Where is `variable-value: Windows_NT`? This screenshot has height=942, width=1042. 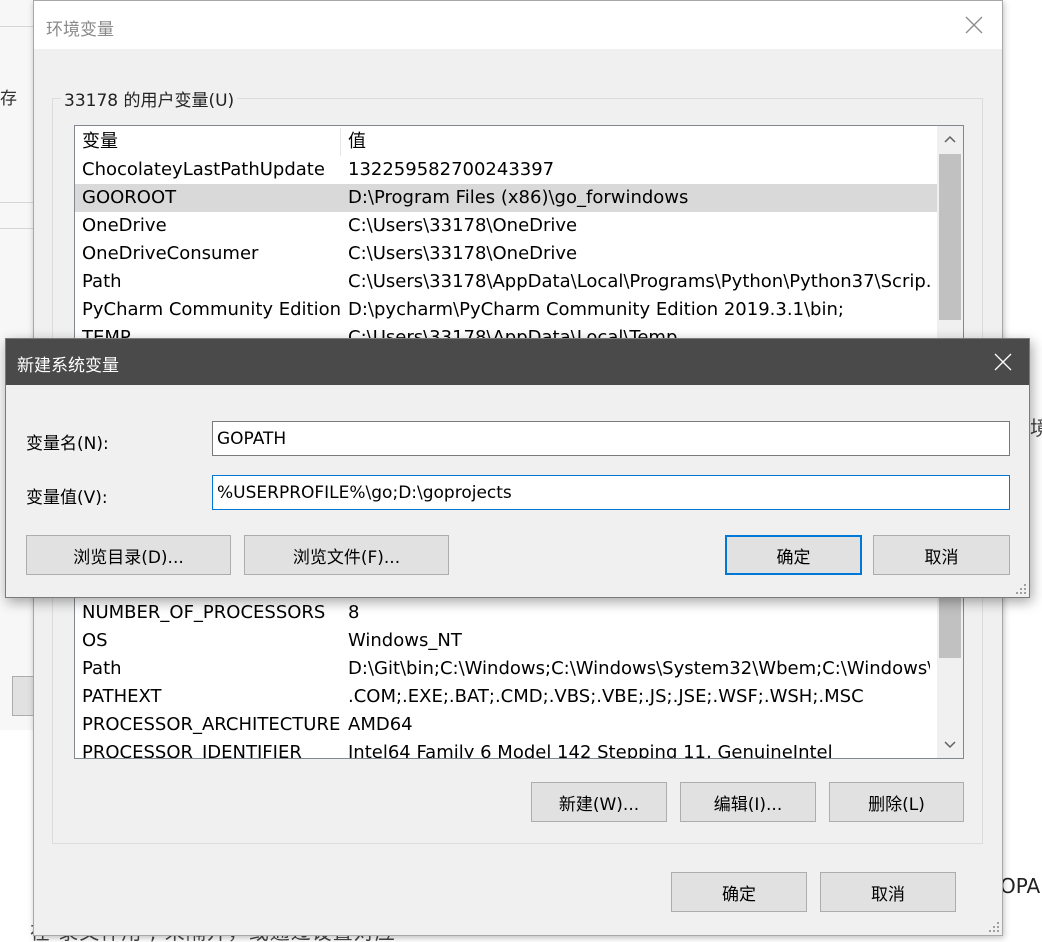
variable-value: Windows_NT is located at coordinates (405, 640).